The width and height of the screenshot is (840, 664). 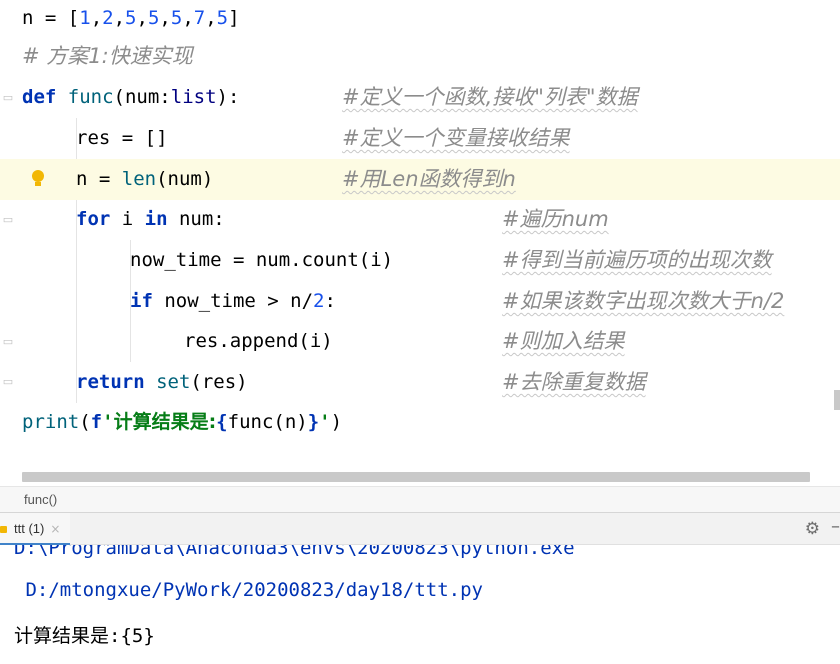 I want to click on code-text: now_time = num.count(i), so click(x=262, y=260).